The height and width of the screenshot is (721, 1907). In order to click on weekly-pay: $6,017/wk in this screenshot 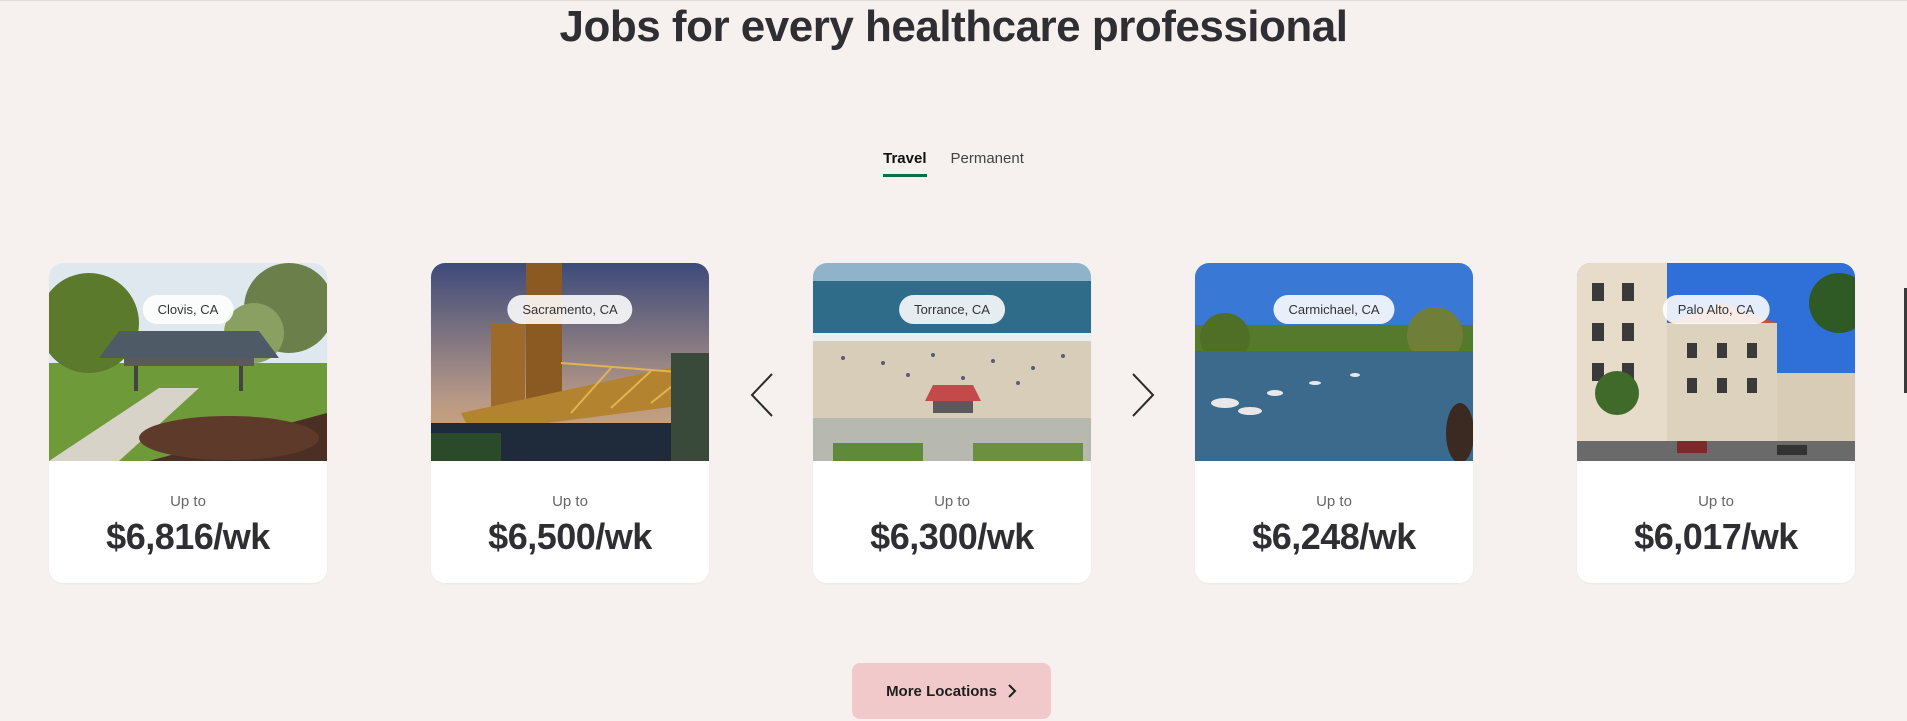, I will do `click(1716, 536)`.